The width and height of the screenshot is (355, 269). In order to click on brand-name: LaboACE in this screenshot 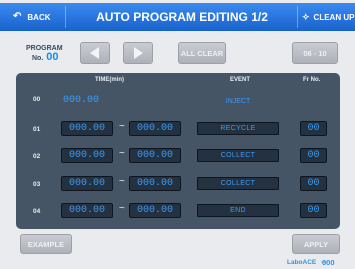, I will do `click(302, 262)`.